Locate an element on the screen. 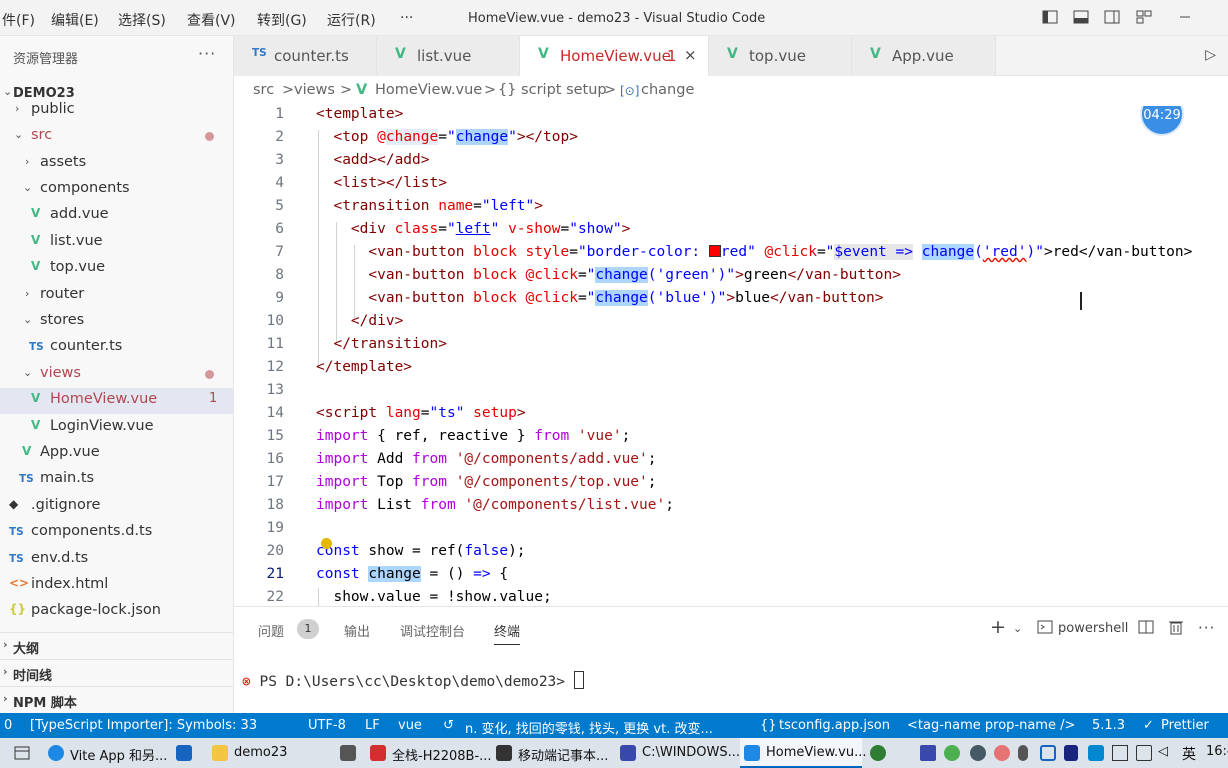 This screenshot has height=768, width=1228. menu-view: 查看(V) is located at coordinates (211, 20).